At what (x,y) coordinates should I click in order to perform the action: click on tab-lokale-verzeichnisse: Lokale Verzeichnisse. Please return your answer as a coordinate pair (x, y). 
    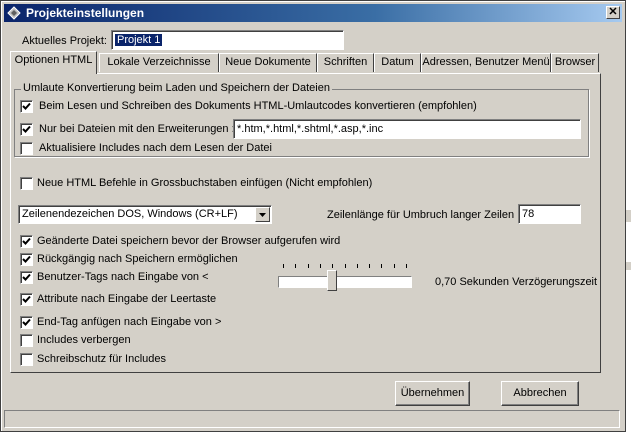
    Looking at the image, I should click on (159, 62).